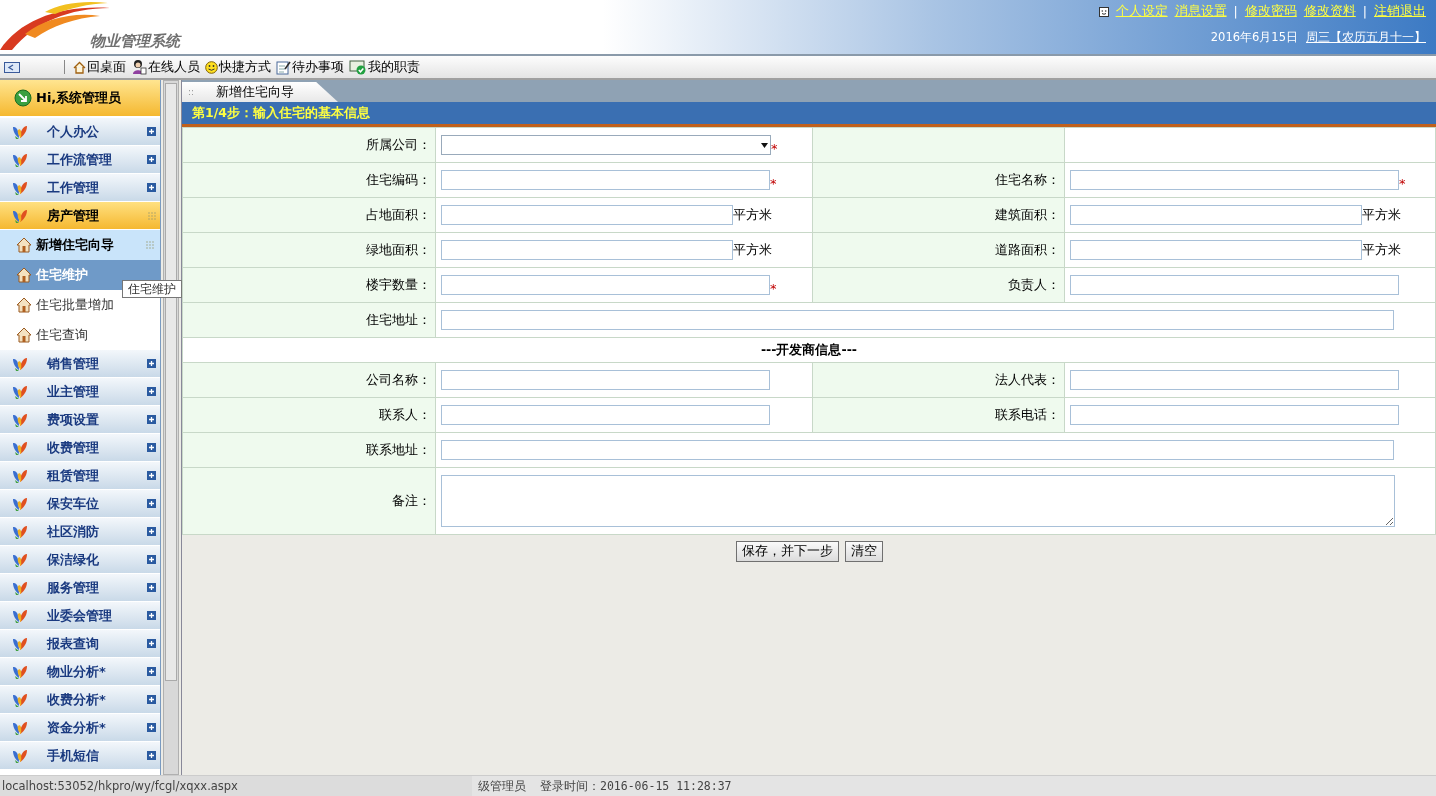 Image resolution: width=1436 pixels, height=796 pixels. What do you see at coordinates (80, 160) in the screenshot?
I see `menu-group: 工作流管理` at bounding box center [80, 160].